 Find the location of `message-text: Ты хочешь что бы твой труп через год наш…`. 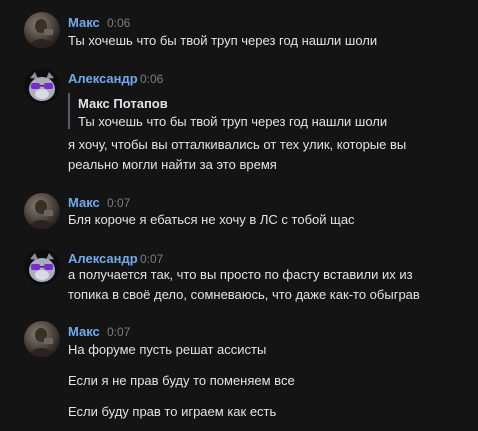

message-text: Ты хочешь что бы твой труп через год наш… is located at coordinates (223, 40).